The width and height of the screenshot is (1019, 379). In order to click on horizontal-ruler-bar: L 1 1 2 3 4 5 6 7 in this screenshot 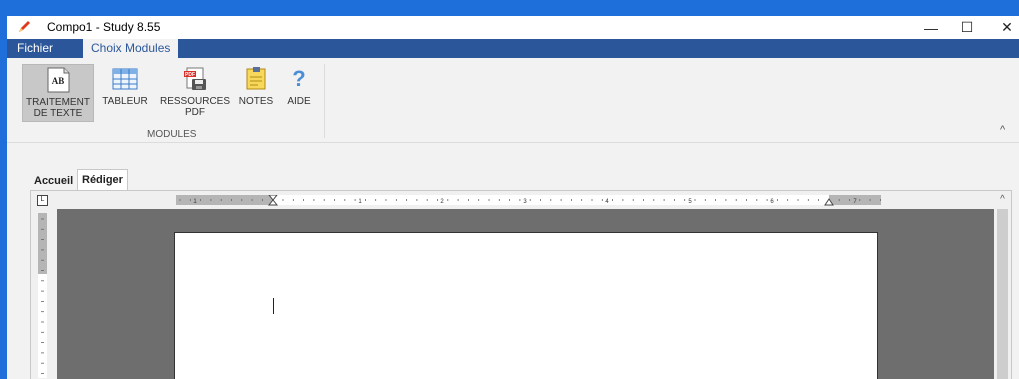, I will do `click(512, 200)`.